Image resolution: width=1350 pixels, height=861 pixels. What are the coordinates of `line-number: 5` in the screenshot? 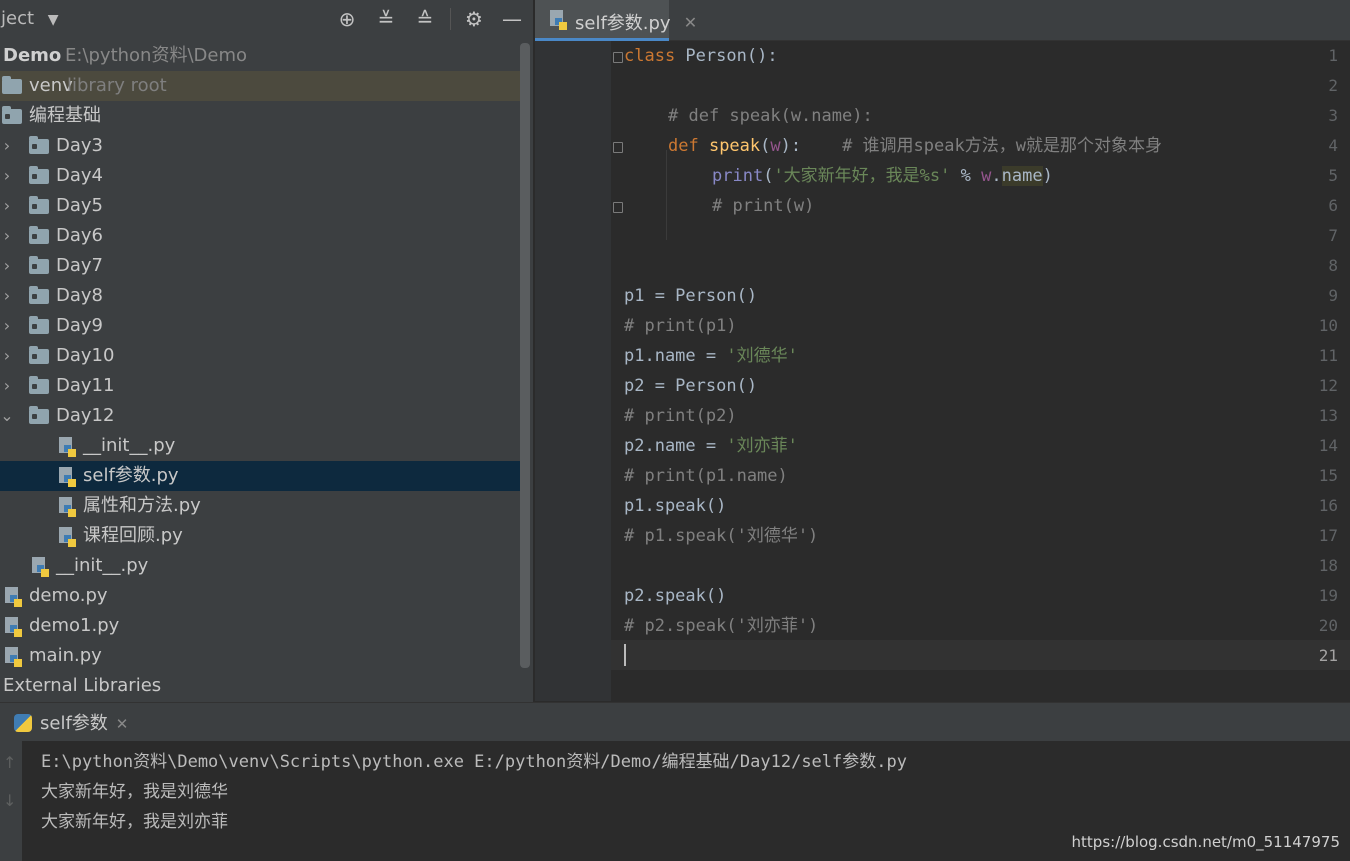 It's located at (1333, 175).